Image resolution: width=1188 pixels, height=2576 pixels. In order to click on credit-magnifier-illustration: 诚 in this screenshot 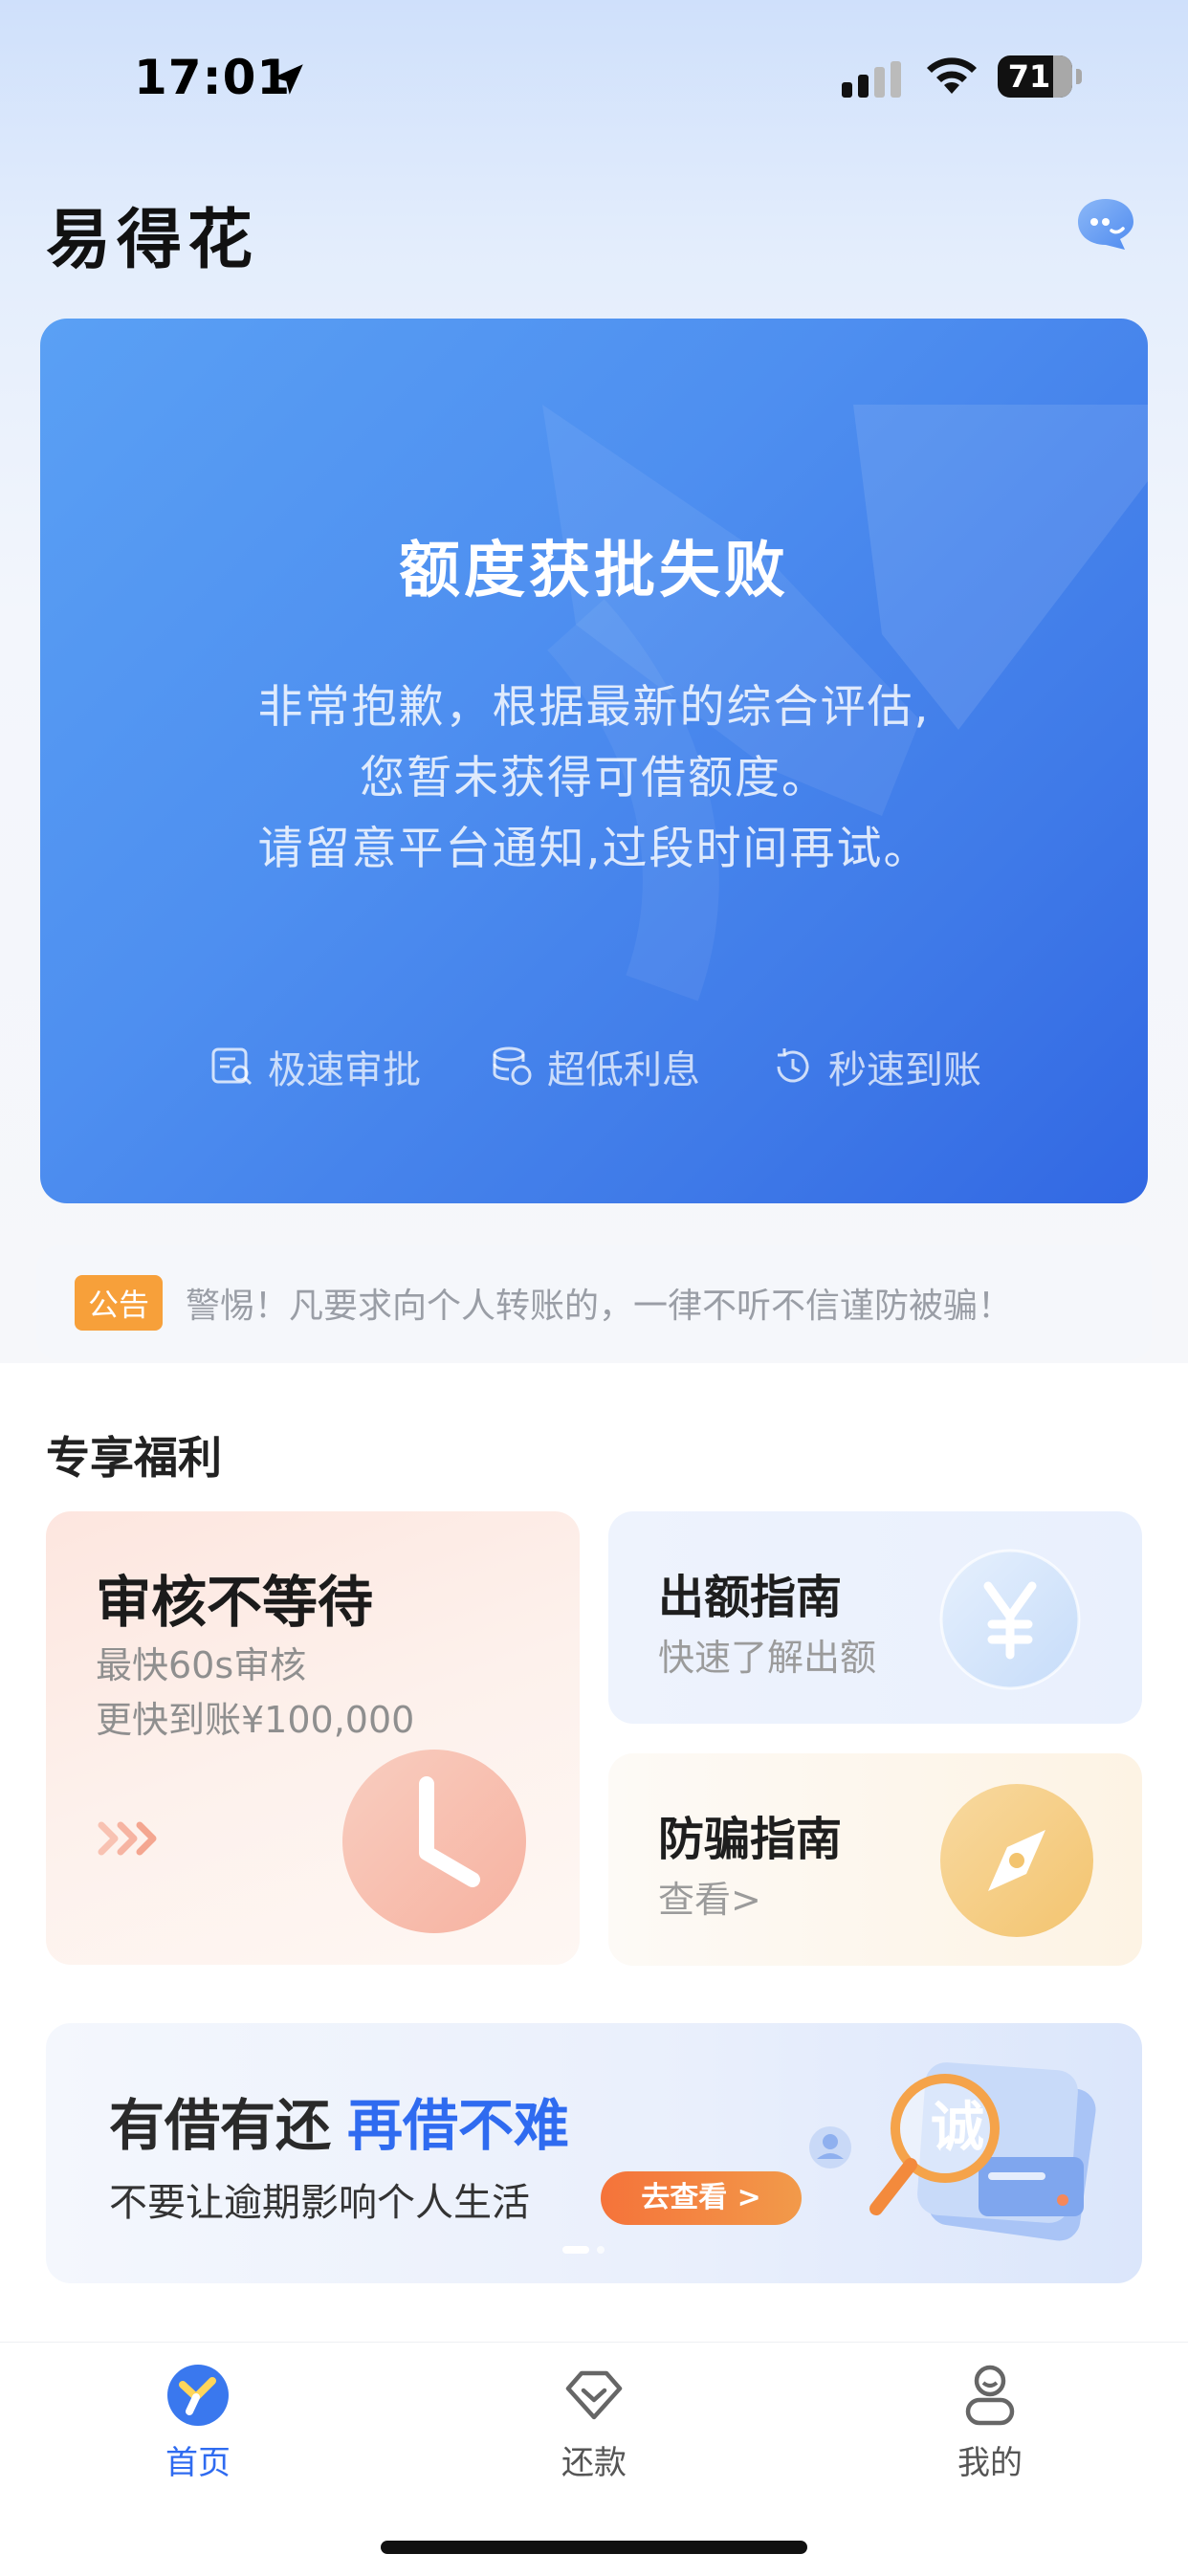, I will do `click(952, 2151)`.